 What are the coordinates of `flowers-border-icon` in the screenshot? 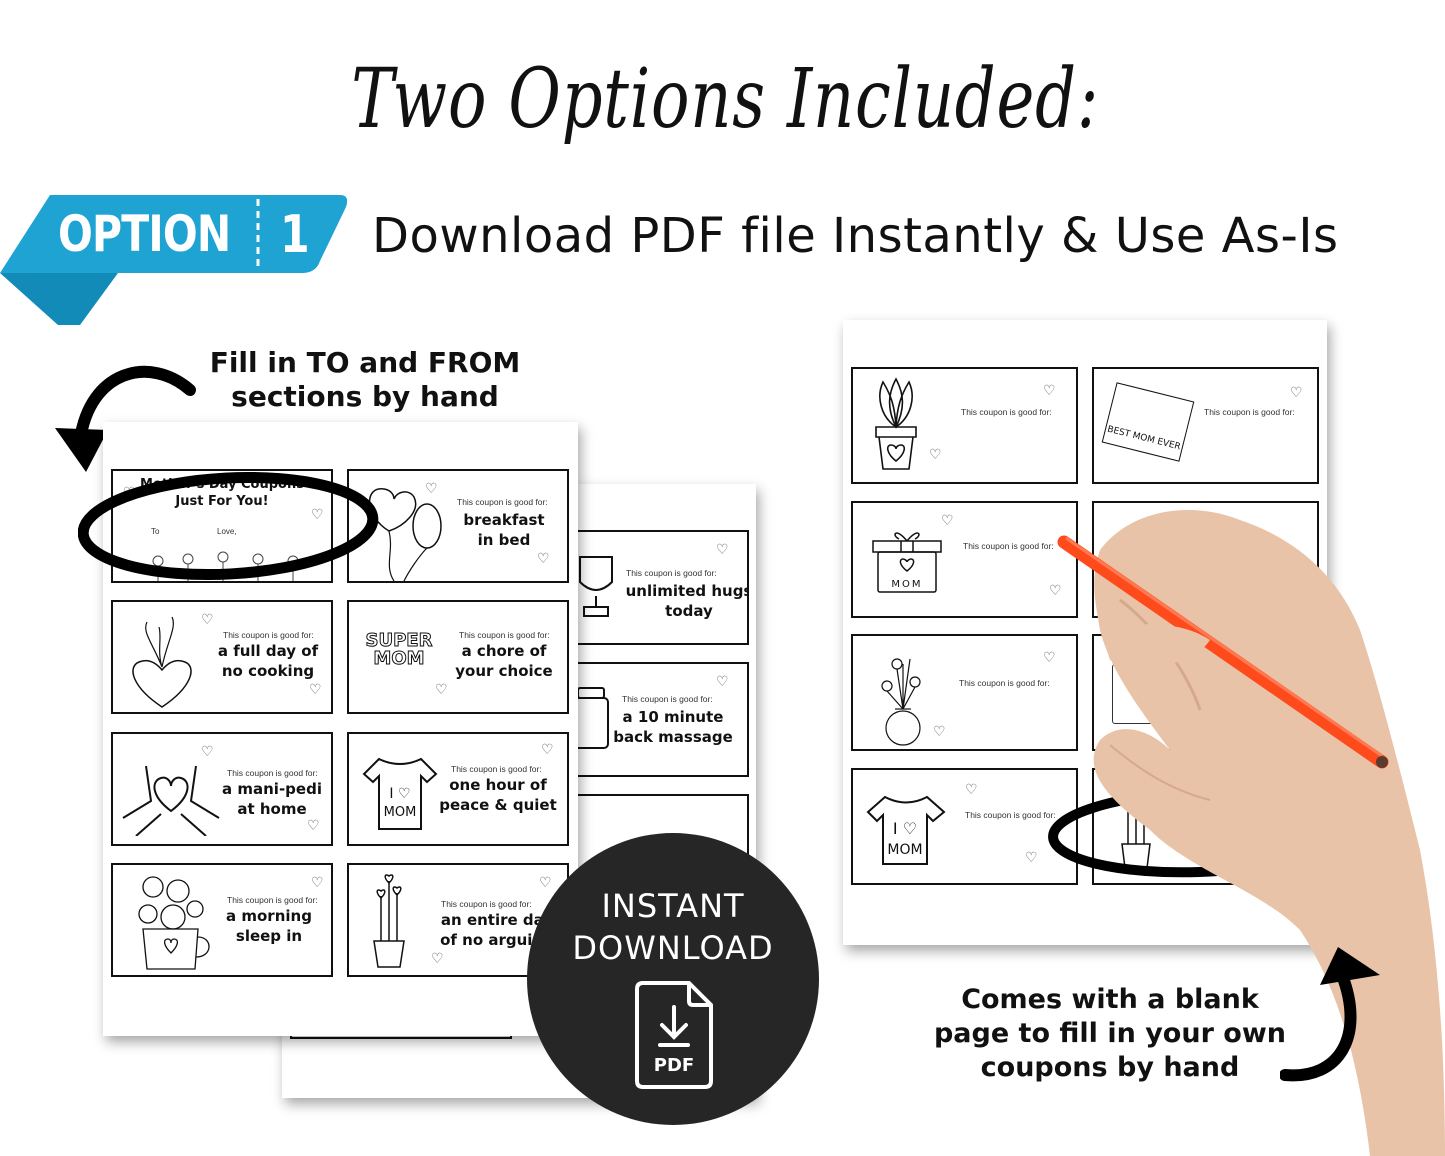 It's located at (225, 566).